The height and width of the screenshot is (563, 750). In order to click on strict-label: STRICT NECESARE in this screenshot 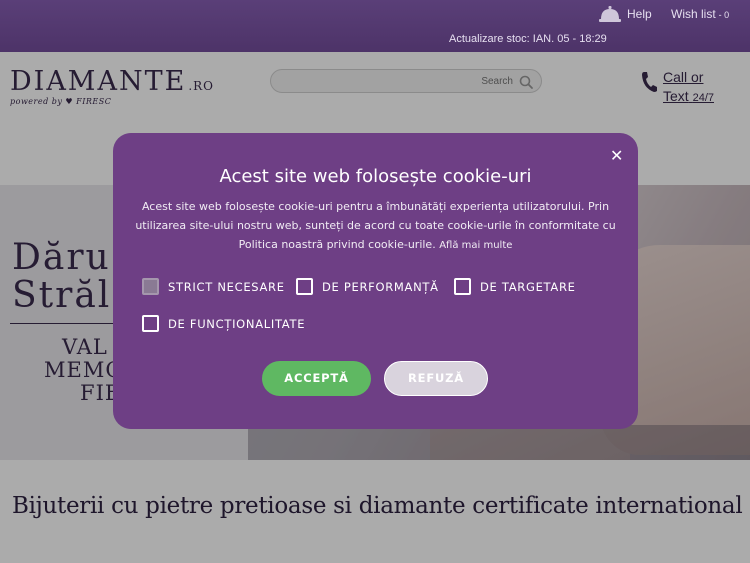, I will do `click(226, 287)`.